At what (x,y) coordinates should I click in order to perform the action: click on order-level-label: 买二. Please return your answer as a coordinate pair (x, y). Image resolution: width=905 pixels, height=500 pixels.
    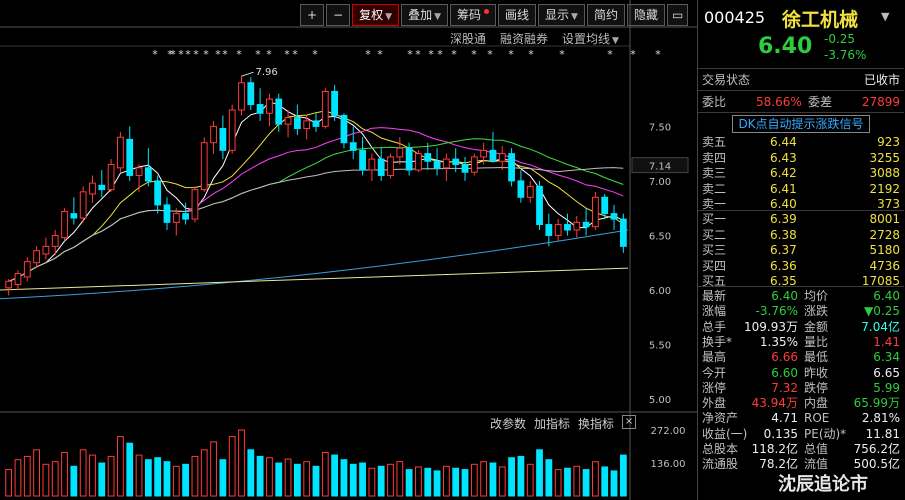
    Looking at the image, I should click on (714, 234).